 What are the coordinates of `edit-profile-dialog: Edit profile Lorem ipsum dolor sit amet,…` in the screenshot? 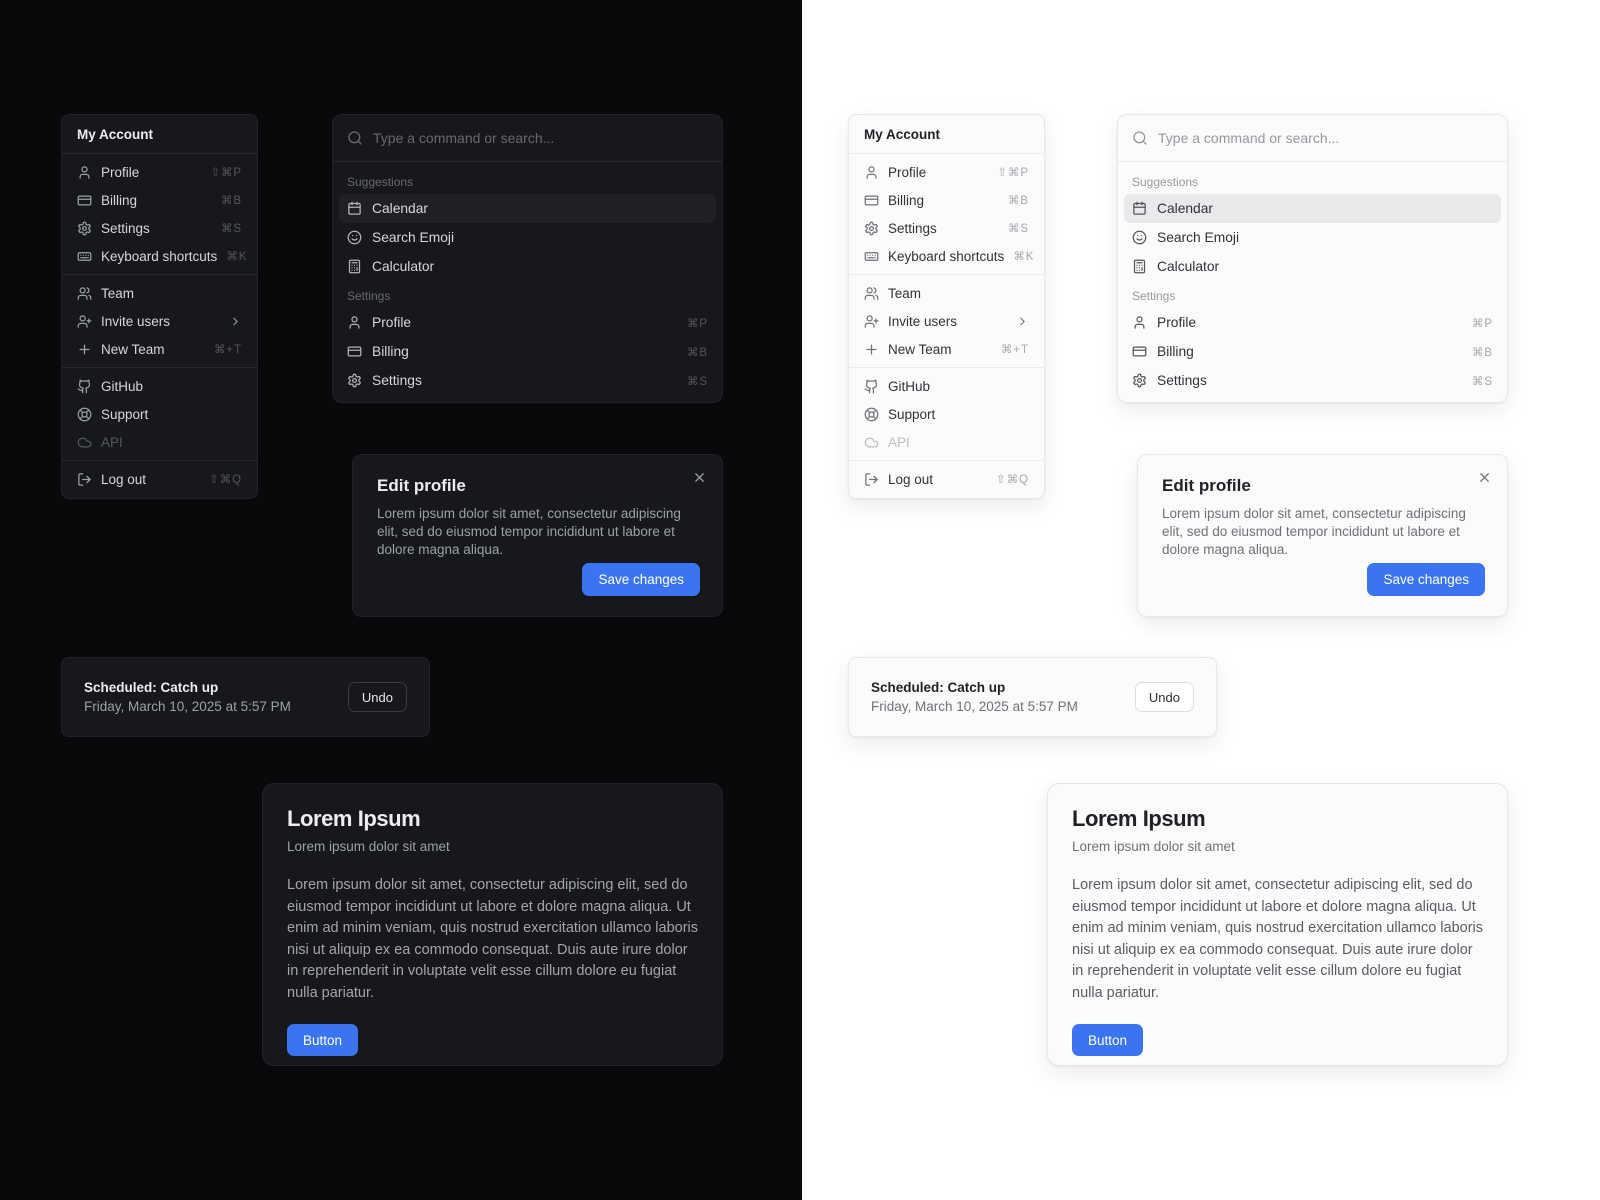 It's located at (1322, 535).